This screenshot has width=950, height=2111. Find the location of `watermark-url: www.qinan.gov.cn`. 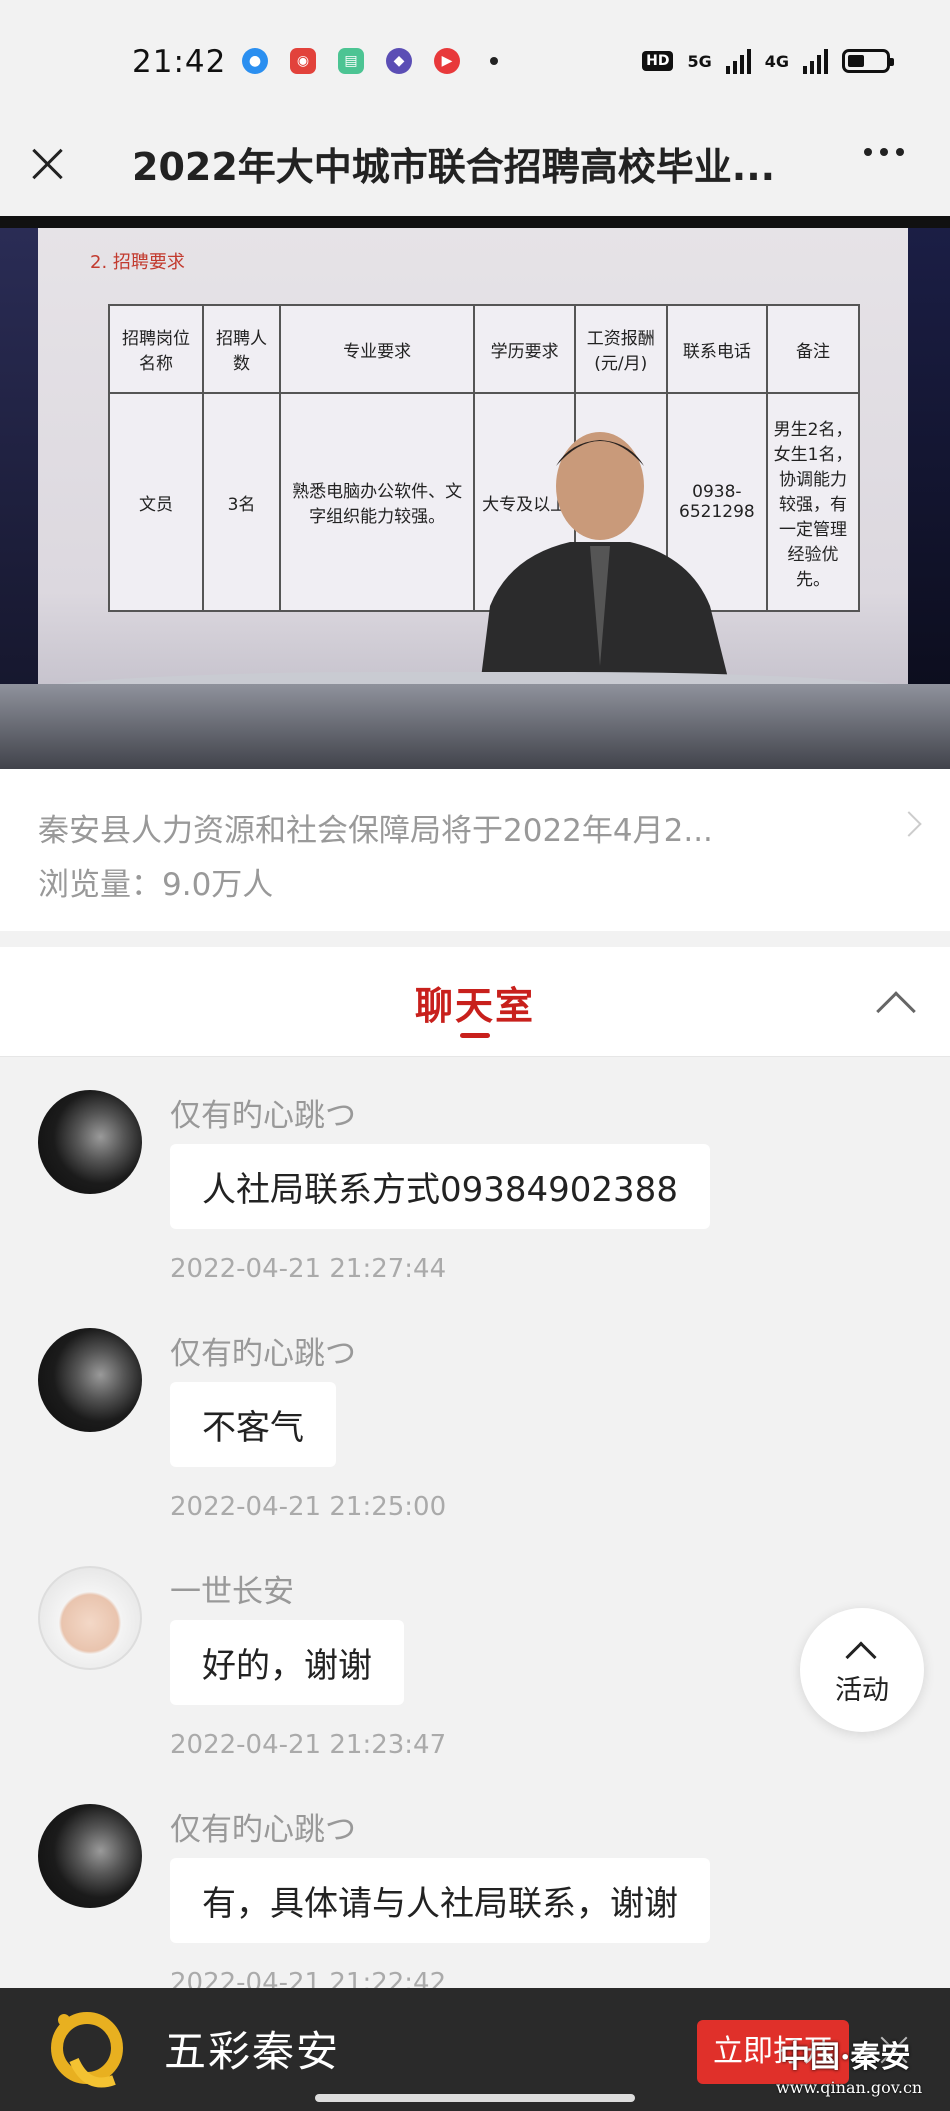

watermark-url: www.qinan.gov.cn is located at coordinates (849, 2087).